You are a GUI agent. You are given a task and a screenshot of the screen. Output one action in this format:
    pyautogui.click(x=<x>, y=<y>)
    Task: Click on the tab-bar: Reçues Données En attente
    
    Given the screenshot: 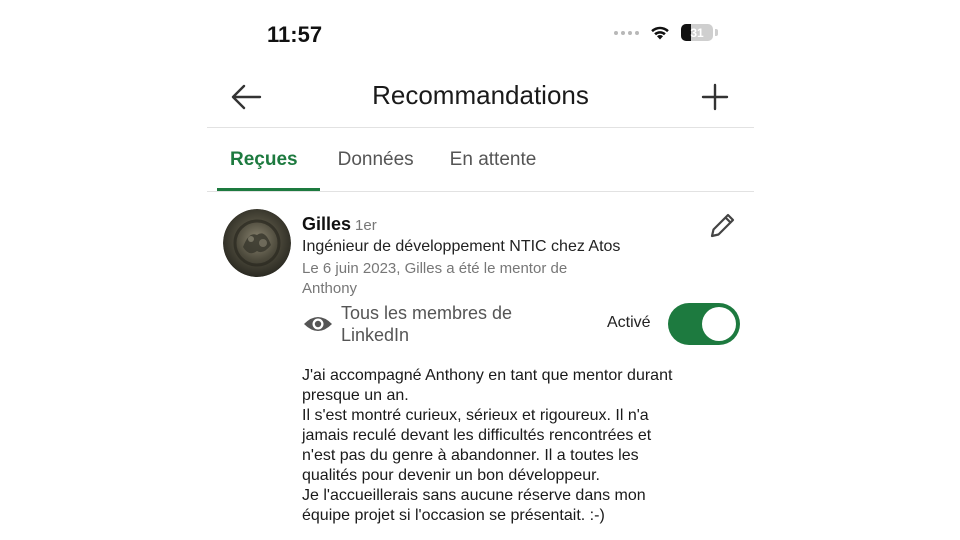 What is the action you would take?
    pyautogui.click(x=380, y=160)
    